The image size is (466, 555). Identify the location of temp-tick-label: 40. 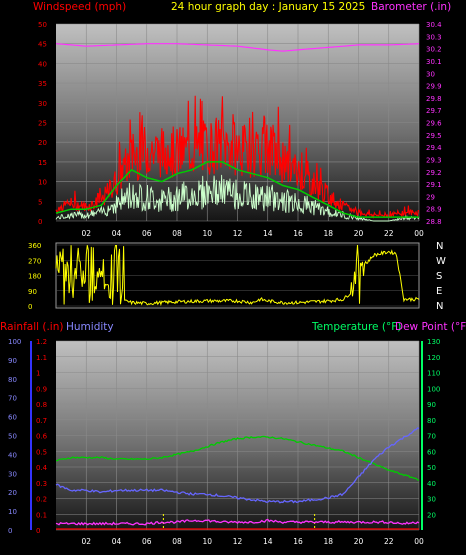
(431, 484).